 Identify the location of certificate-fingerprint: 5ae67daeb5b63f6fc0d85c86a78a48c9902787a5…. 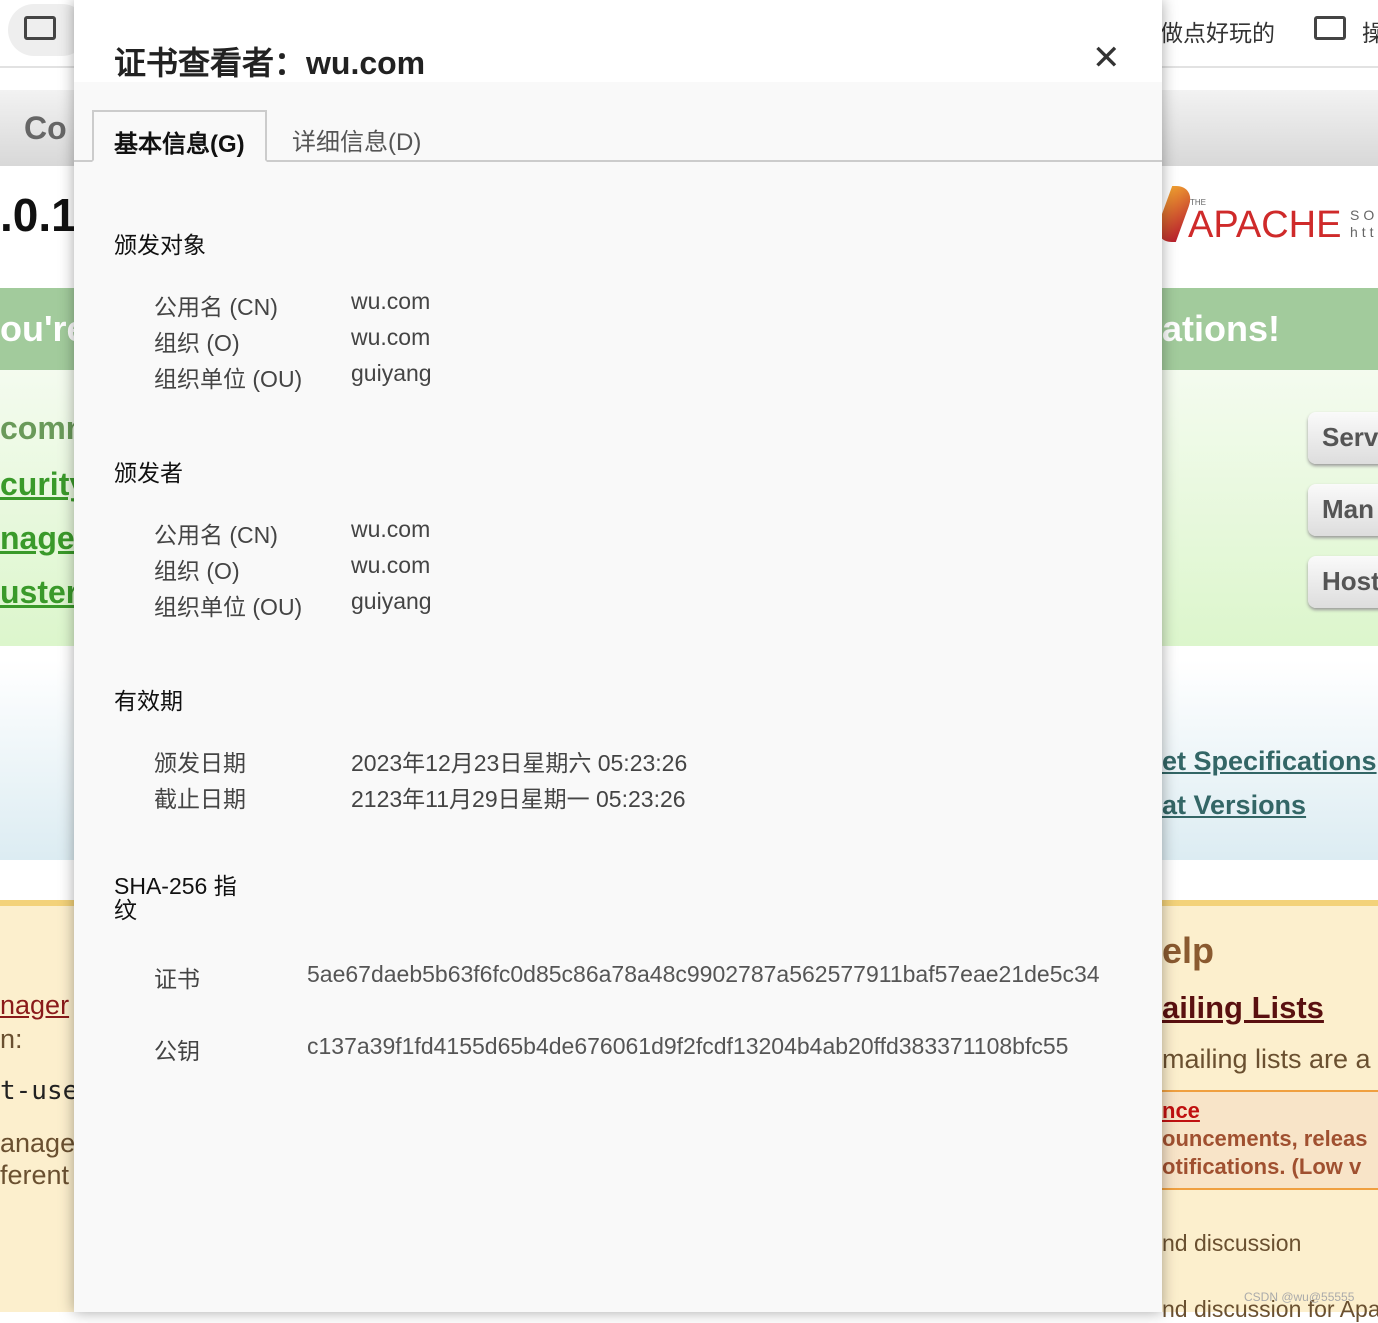
(703, 974).